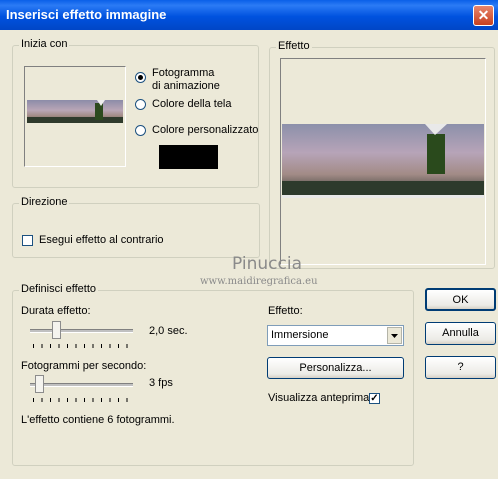 The height and width of the screenshot is (479, 498). Describe the element at coordinates (56, 311) in the screenshot. I see `duration-label: Durata effetto:` at that location.